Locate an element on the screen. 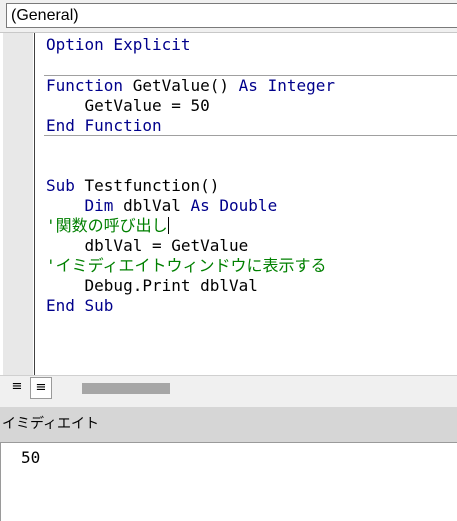 The width and height of the screenshot is (457, 521). margin-indicator-bar is located at coordinates (17, 204).